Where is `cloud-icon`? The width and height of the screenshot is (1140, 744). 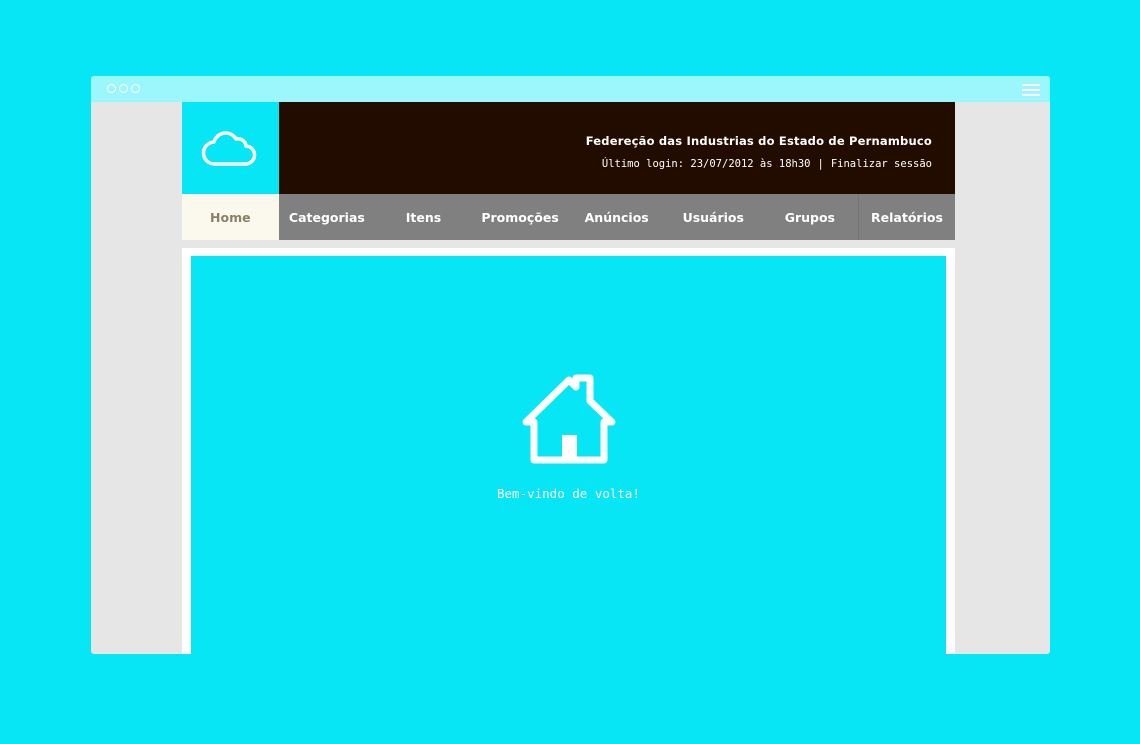
cloud-icon is located at coordinates (229, 148).